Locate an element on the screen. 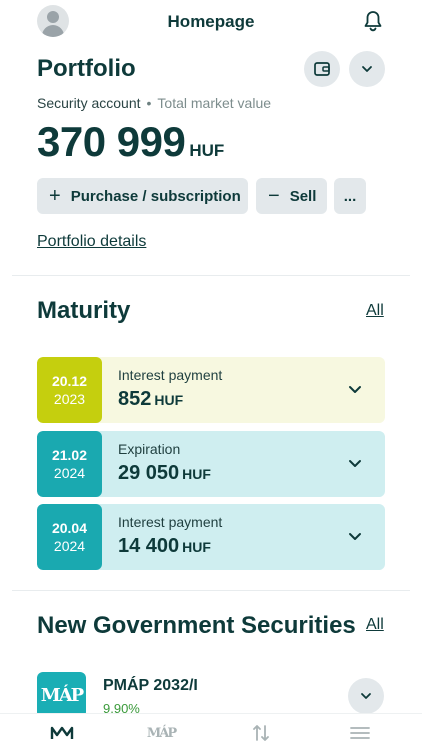  maturity-card: 21.02 2024 Expiration 29 050 HUF is located at coordinates (211, 464).